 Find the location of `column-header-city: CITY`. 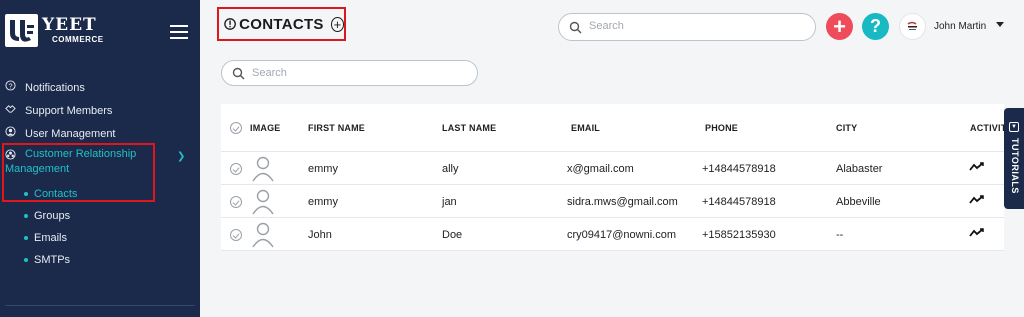

column-header-city: CITY is located at coordinates (846, 128).